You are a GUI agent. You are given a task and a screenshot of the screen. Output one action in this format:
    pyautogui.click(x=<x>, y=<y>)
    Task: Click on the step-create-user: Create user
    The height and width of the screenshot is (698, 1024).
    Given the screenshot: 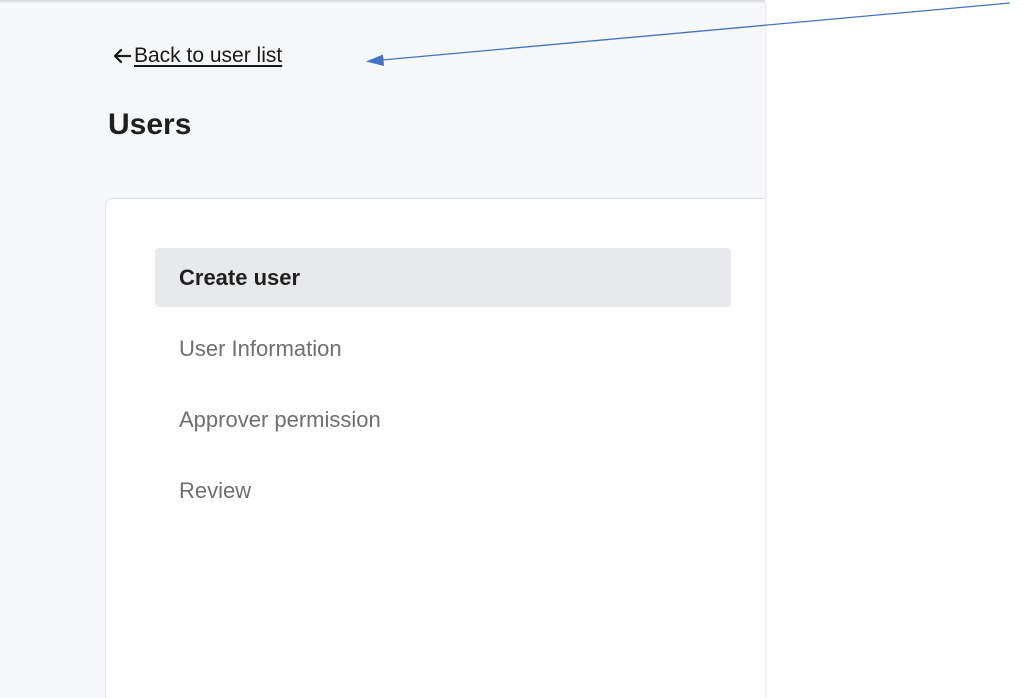 What is the action you would take?
    pyautogui.click(x=443, y=277)
    